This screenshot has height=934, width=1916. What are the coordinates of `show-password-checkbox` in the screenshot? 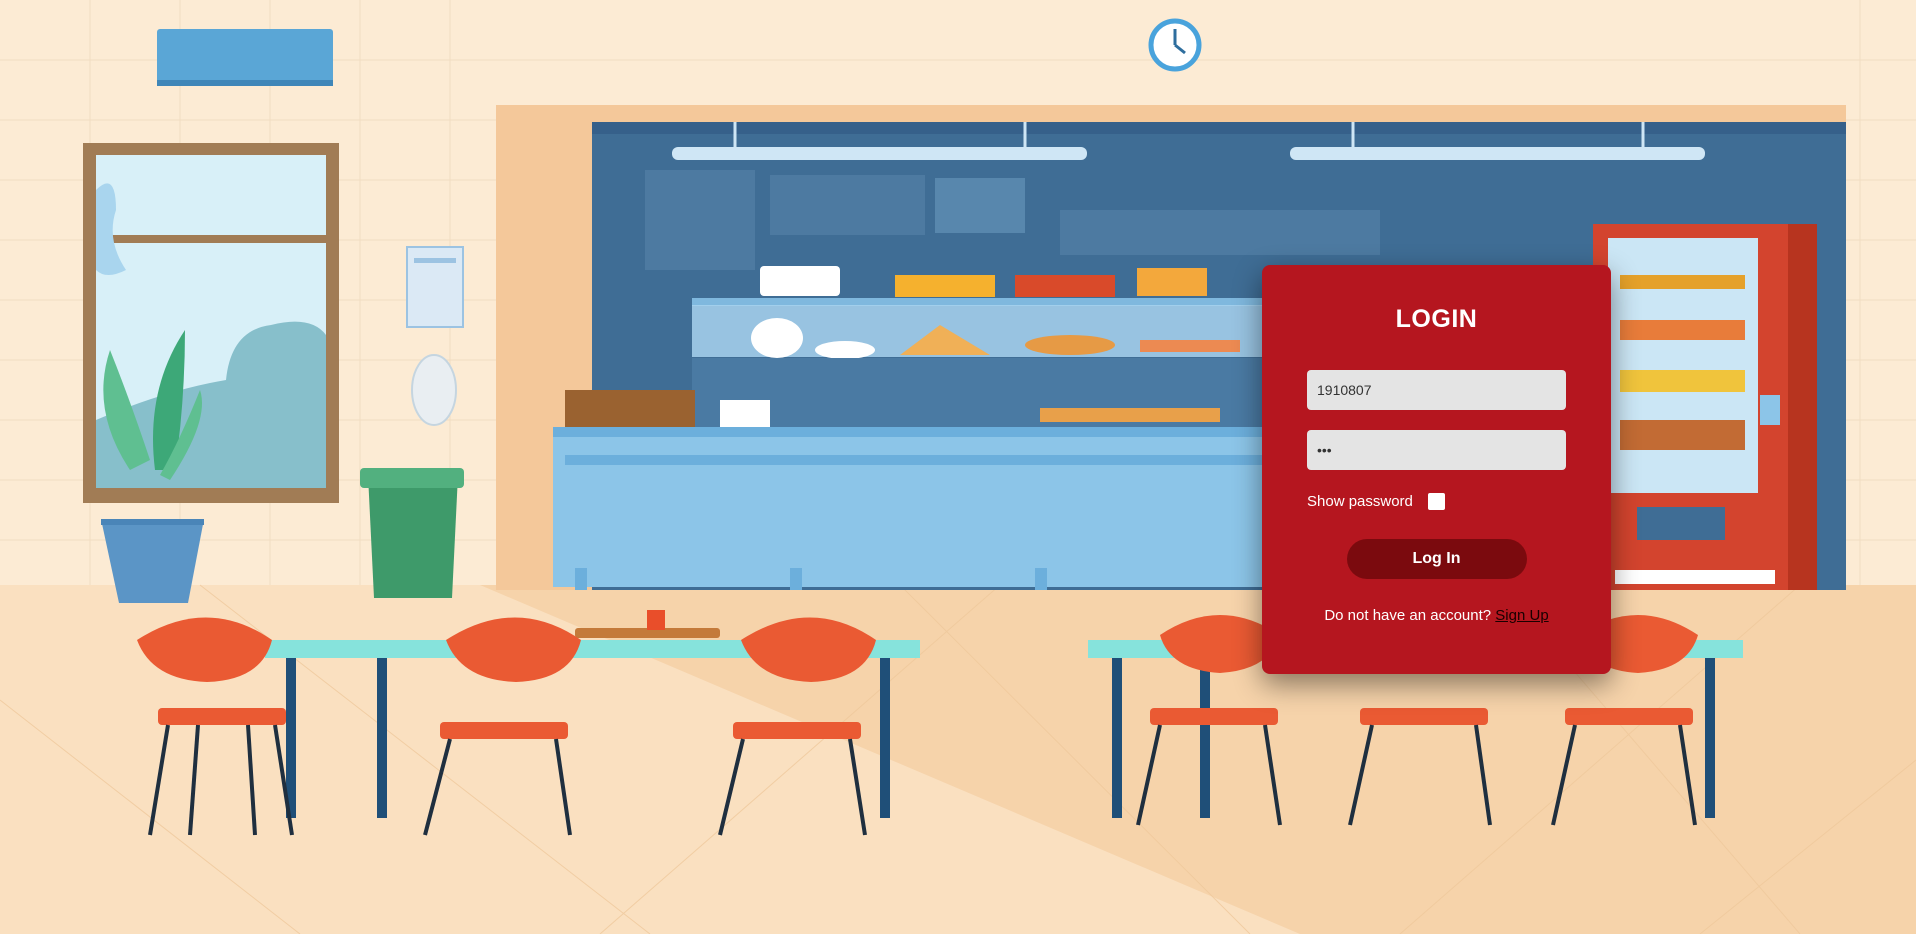 It's located at (1436, 501).